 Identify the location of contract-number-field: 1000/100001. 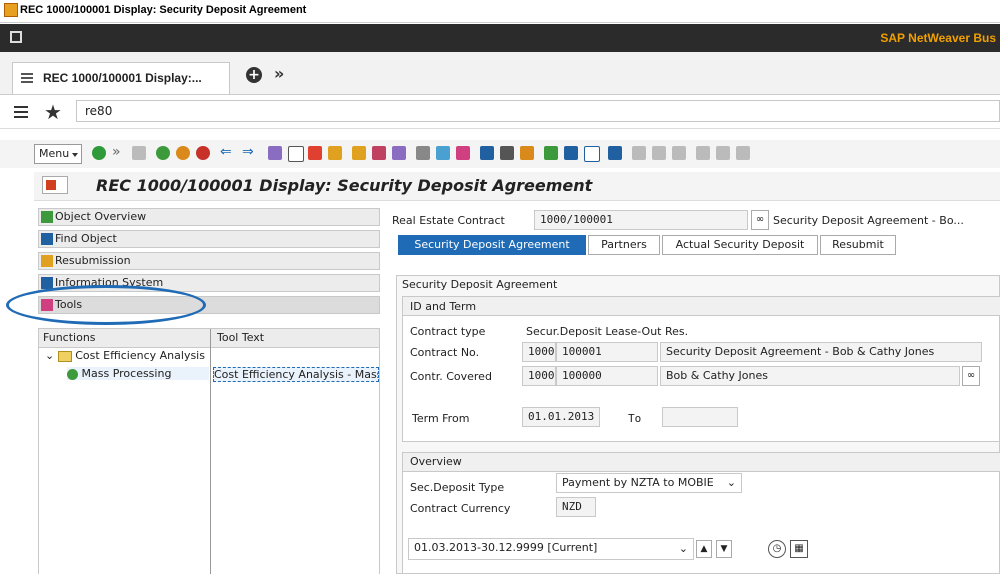
(641, 220).